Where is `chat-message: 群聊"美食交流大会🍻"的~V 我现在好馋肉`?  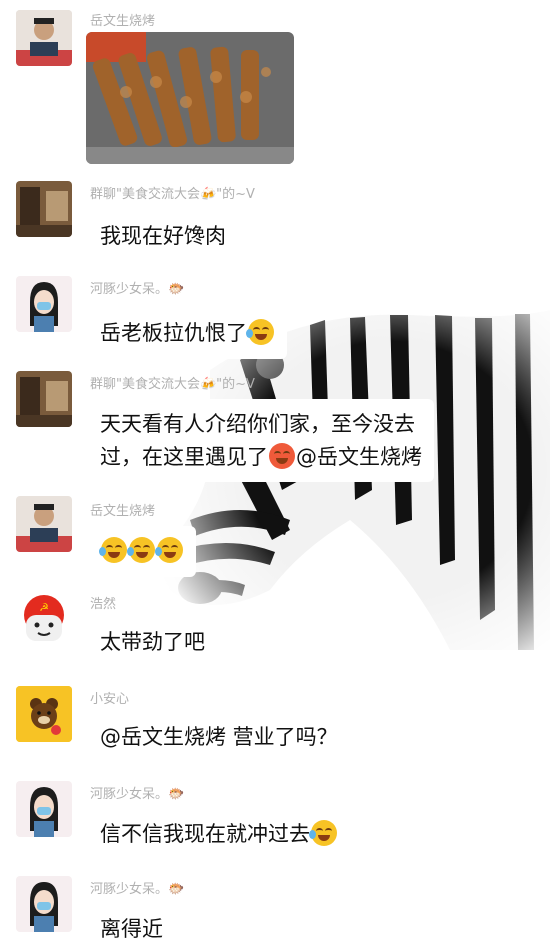 chat-message: 群聊"美食交流大会🍻"的~V 我现在好馋肉 is located at coordinates (275, 222).